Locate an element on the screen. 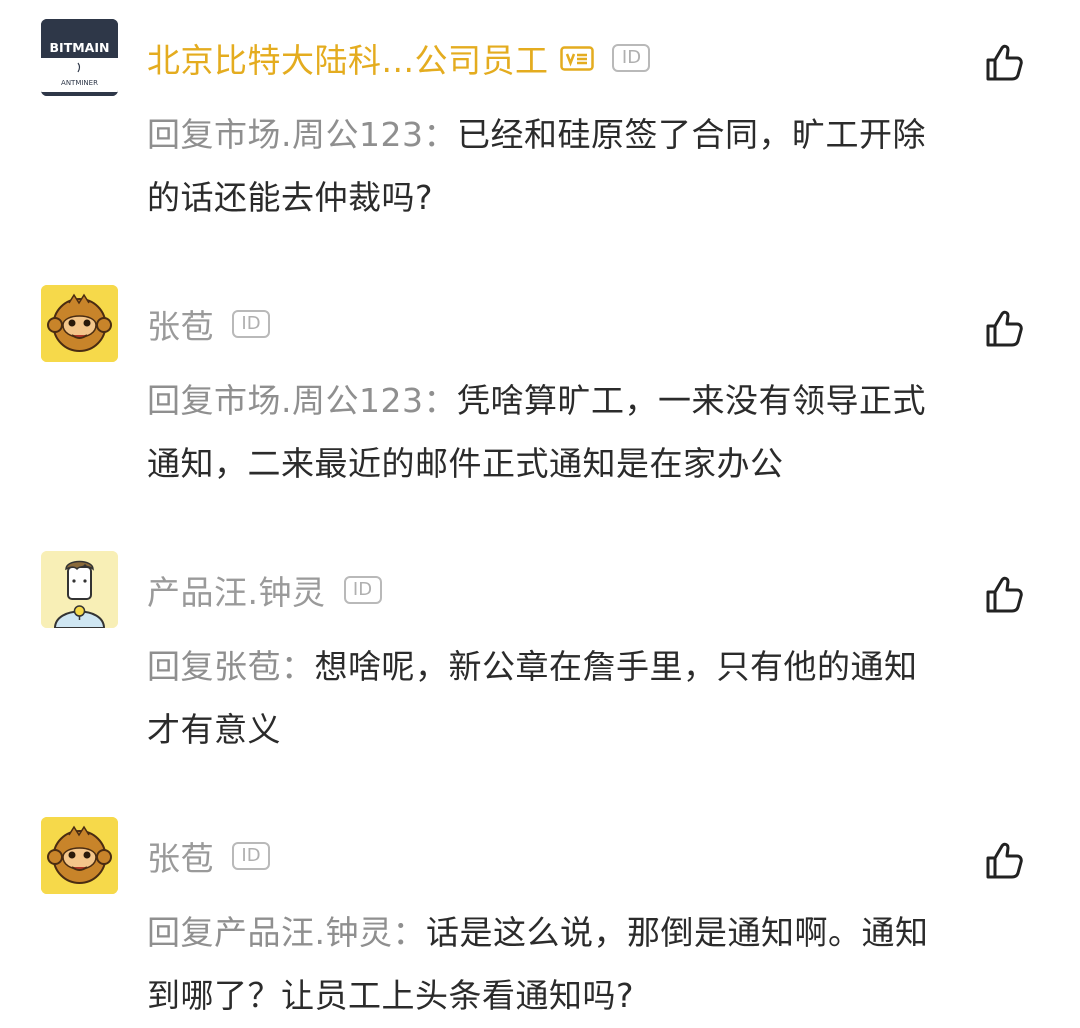 Image resolution: width=1080 pixels, height=1028 pixels. avatar: BITMAIN ANTMINER is located at coordinates (79, 57).